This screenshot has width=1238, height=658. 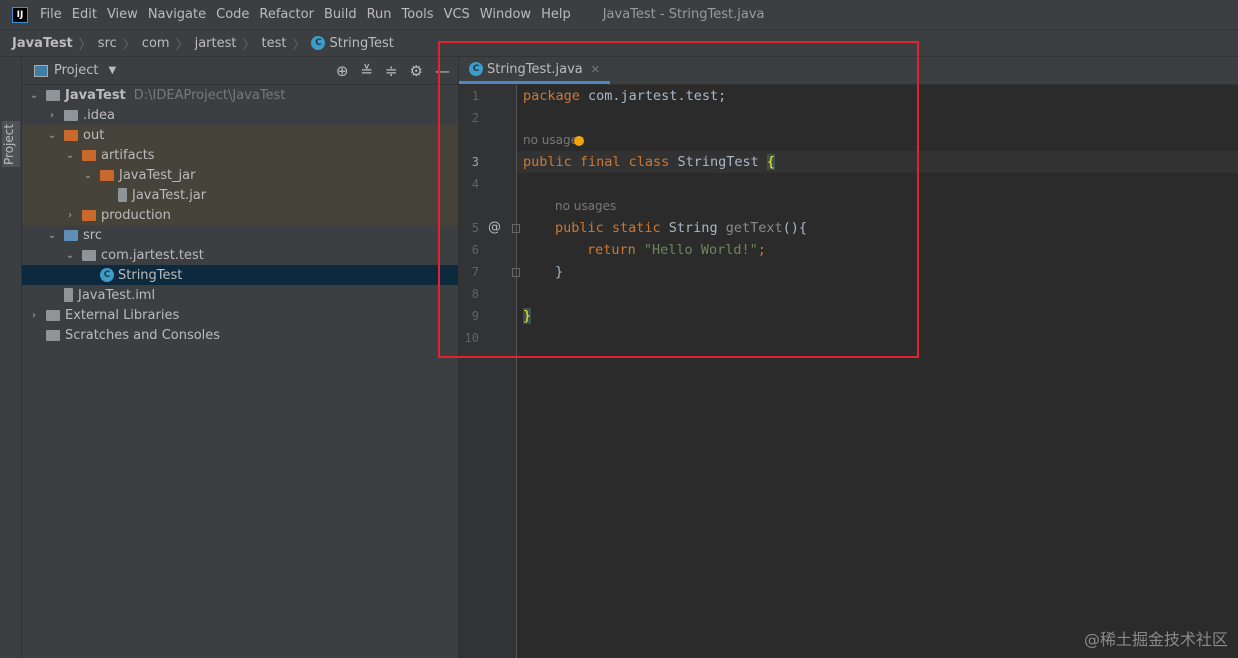 What do you see at coordinates (471, 338) in the screenshot?
I see `line-number: 10` at bounding box center [471, 338].